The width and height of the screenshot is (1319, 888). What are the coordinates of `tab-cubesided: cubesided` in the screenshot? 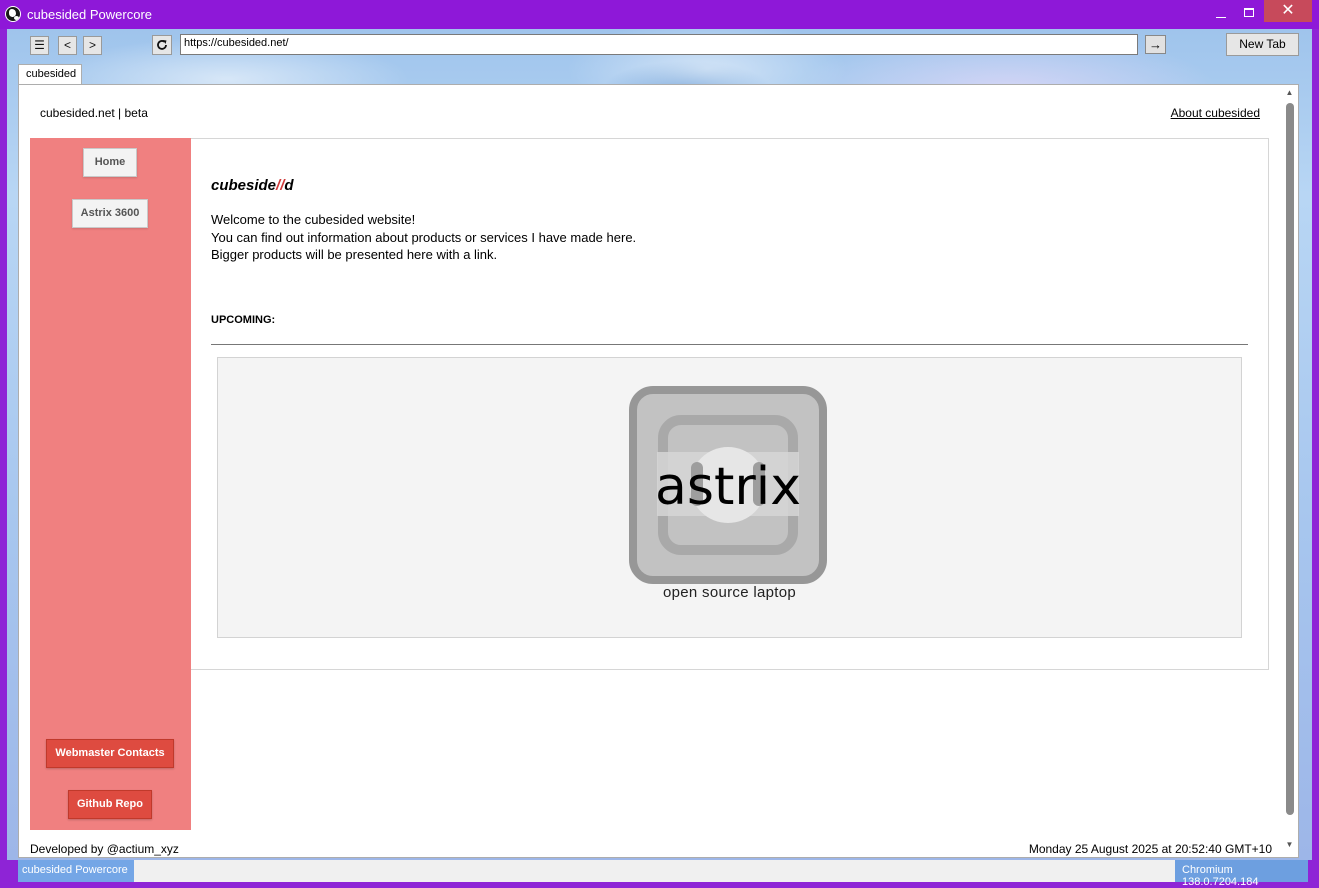 It's located at (50, 74).